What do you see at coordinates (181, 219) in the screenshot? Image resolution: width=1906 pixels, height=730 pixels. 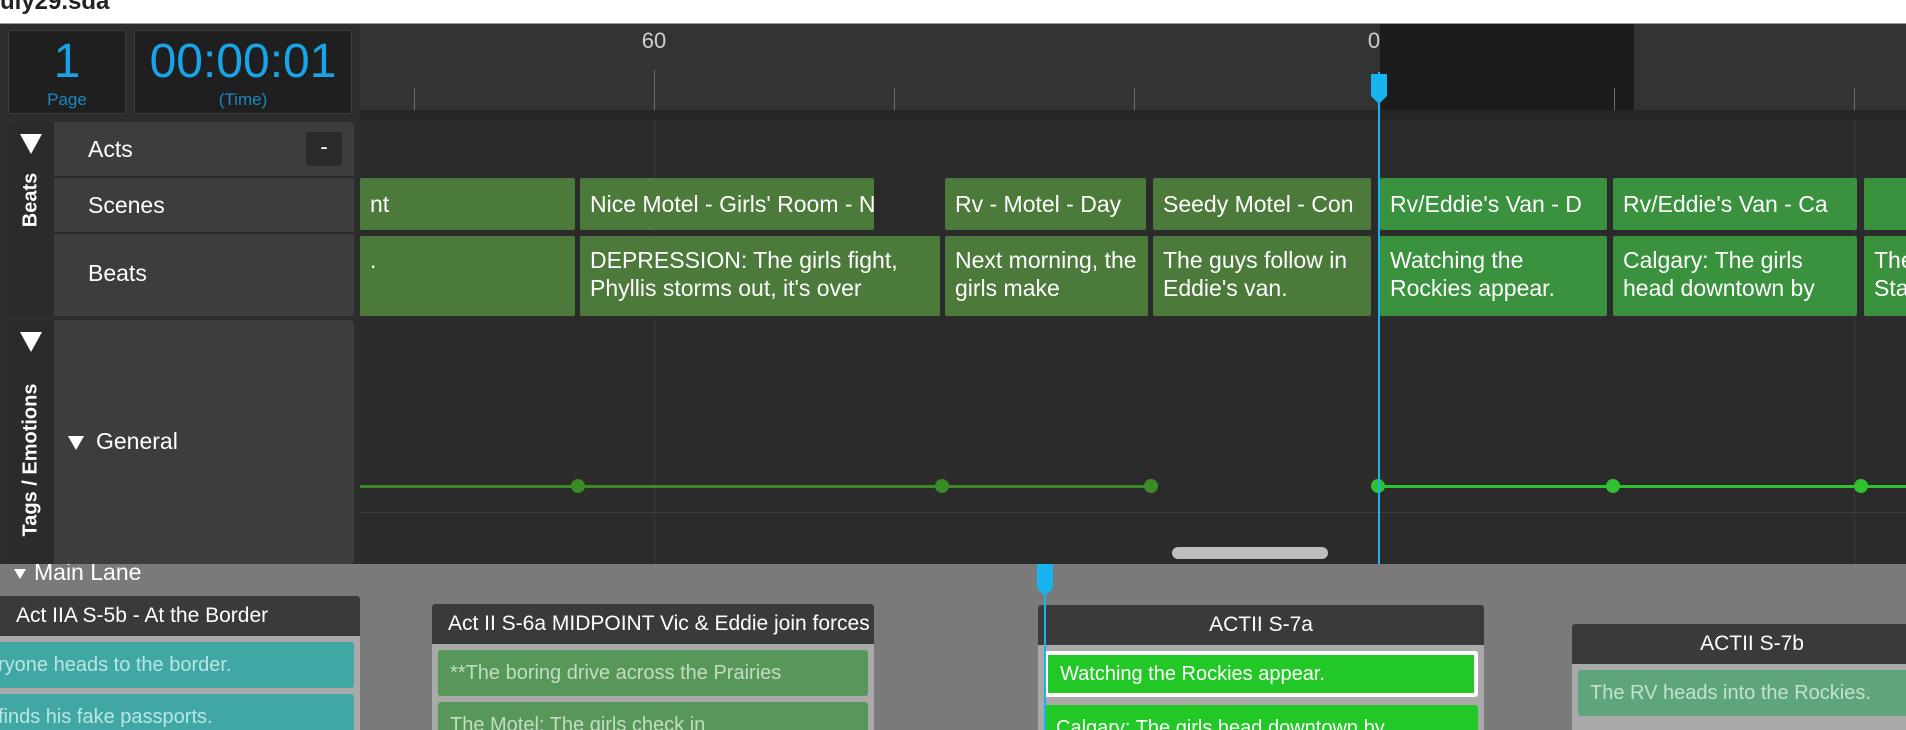 I see `beats-panel: Beats Acts - Scenes Beats` at bounding box center [181, 219].